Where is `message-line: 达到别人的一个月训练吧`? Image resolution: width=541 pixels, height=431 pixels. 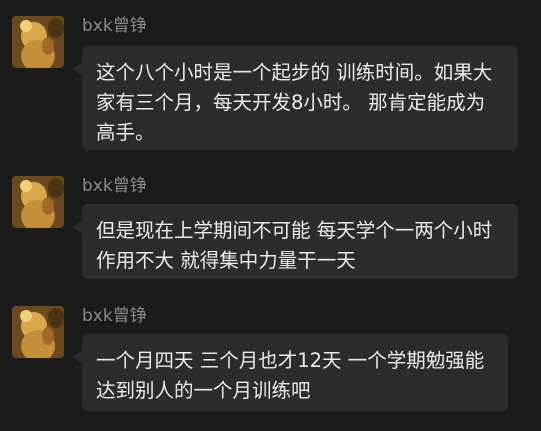
message-line: 达到别人的一个月训练吧 is located at coordinates (203, 390).